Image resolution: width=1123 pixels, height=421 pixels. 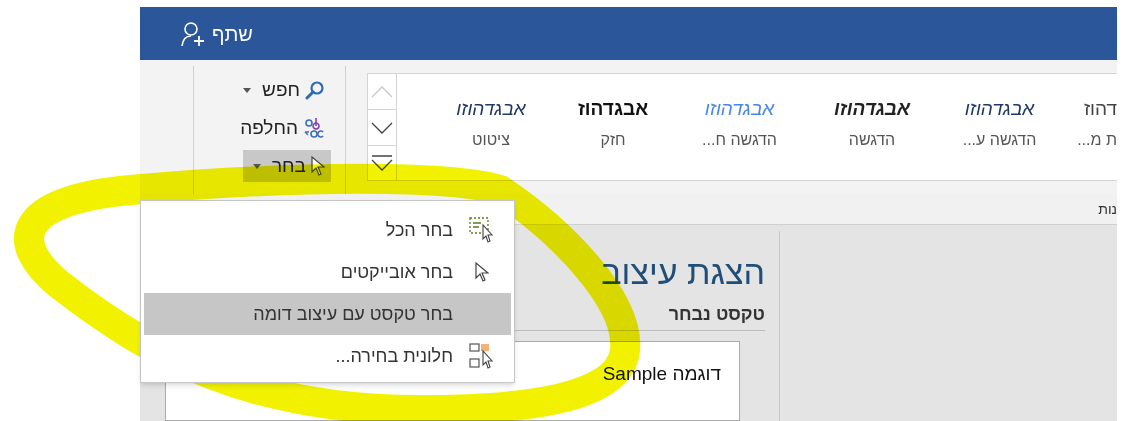 What do you see at coordinates (327, 314) in the screenshot?
I see `menu-item: בחר טקסט עם עיצוב דומה` at bounding box center [327, 314].